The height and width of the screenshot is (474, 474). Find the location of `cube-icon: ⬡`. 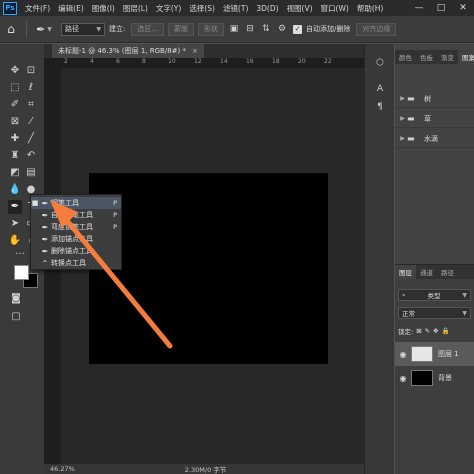

cube-icon: ⬡ is located at coordinates (380, 63).